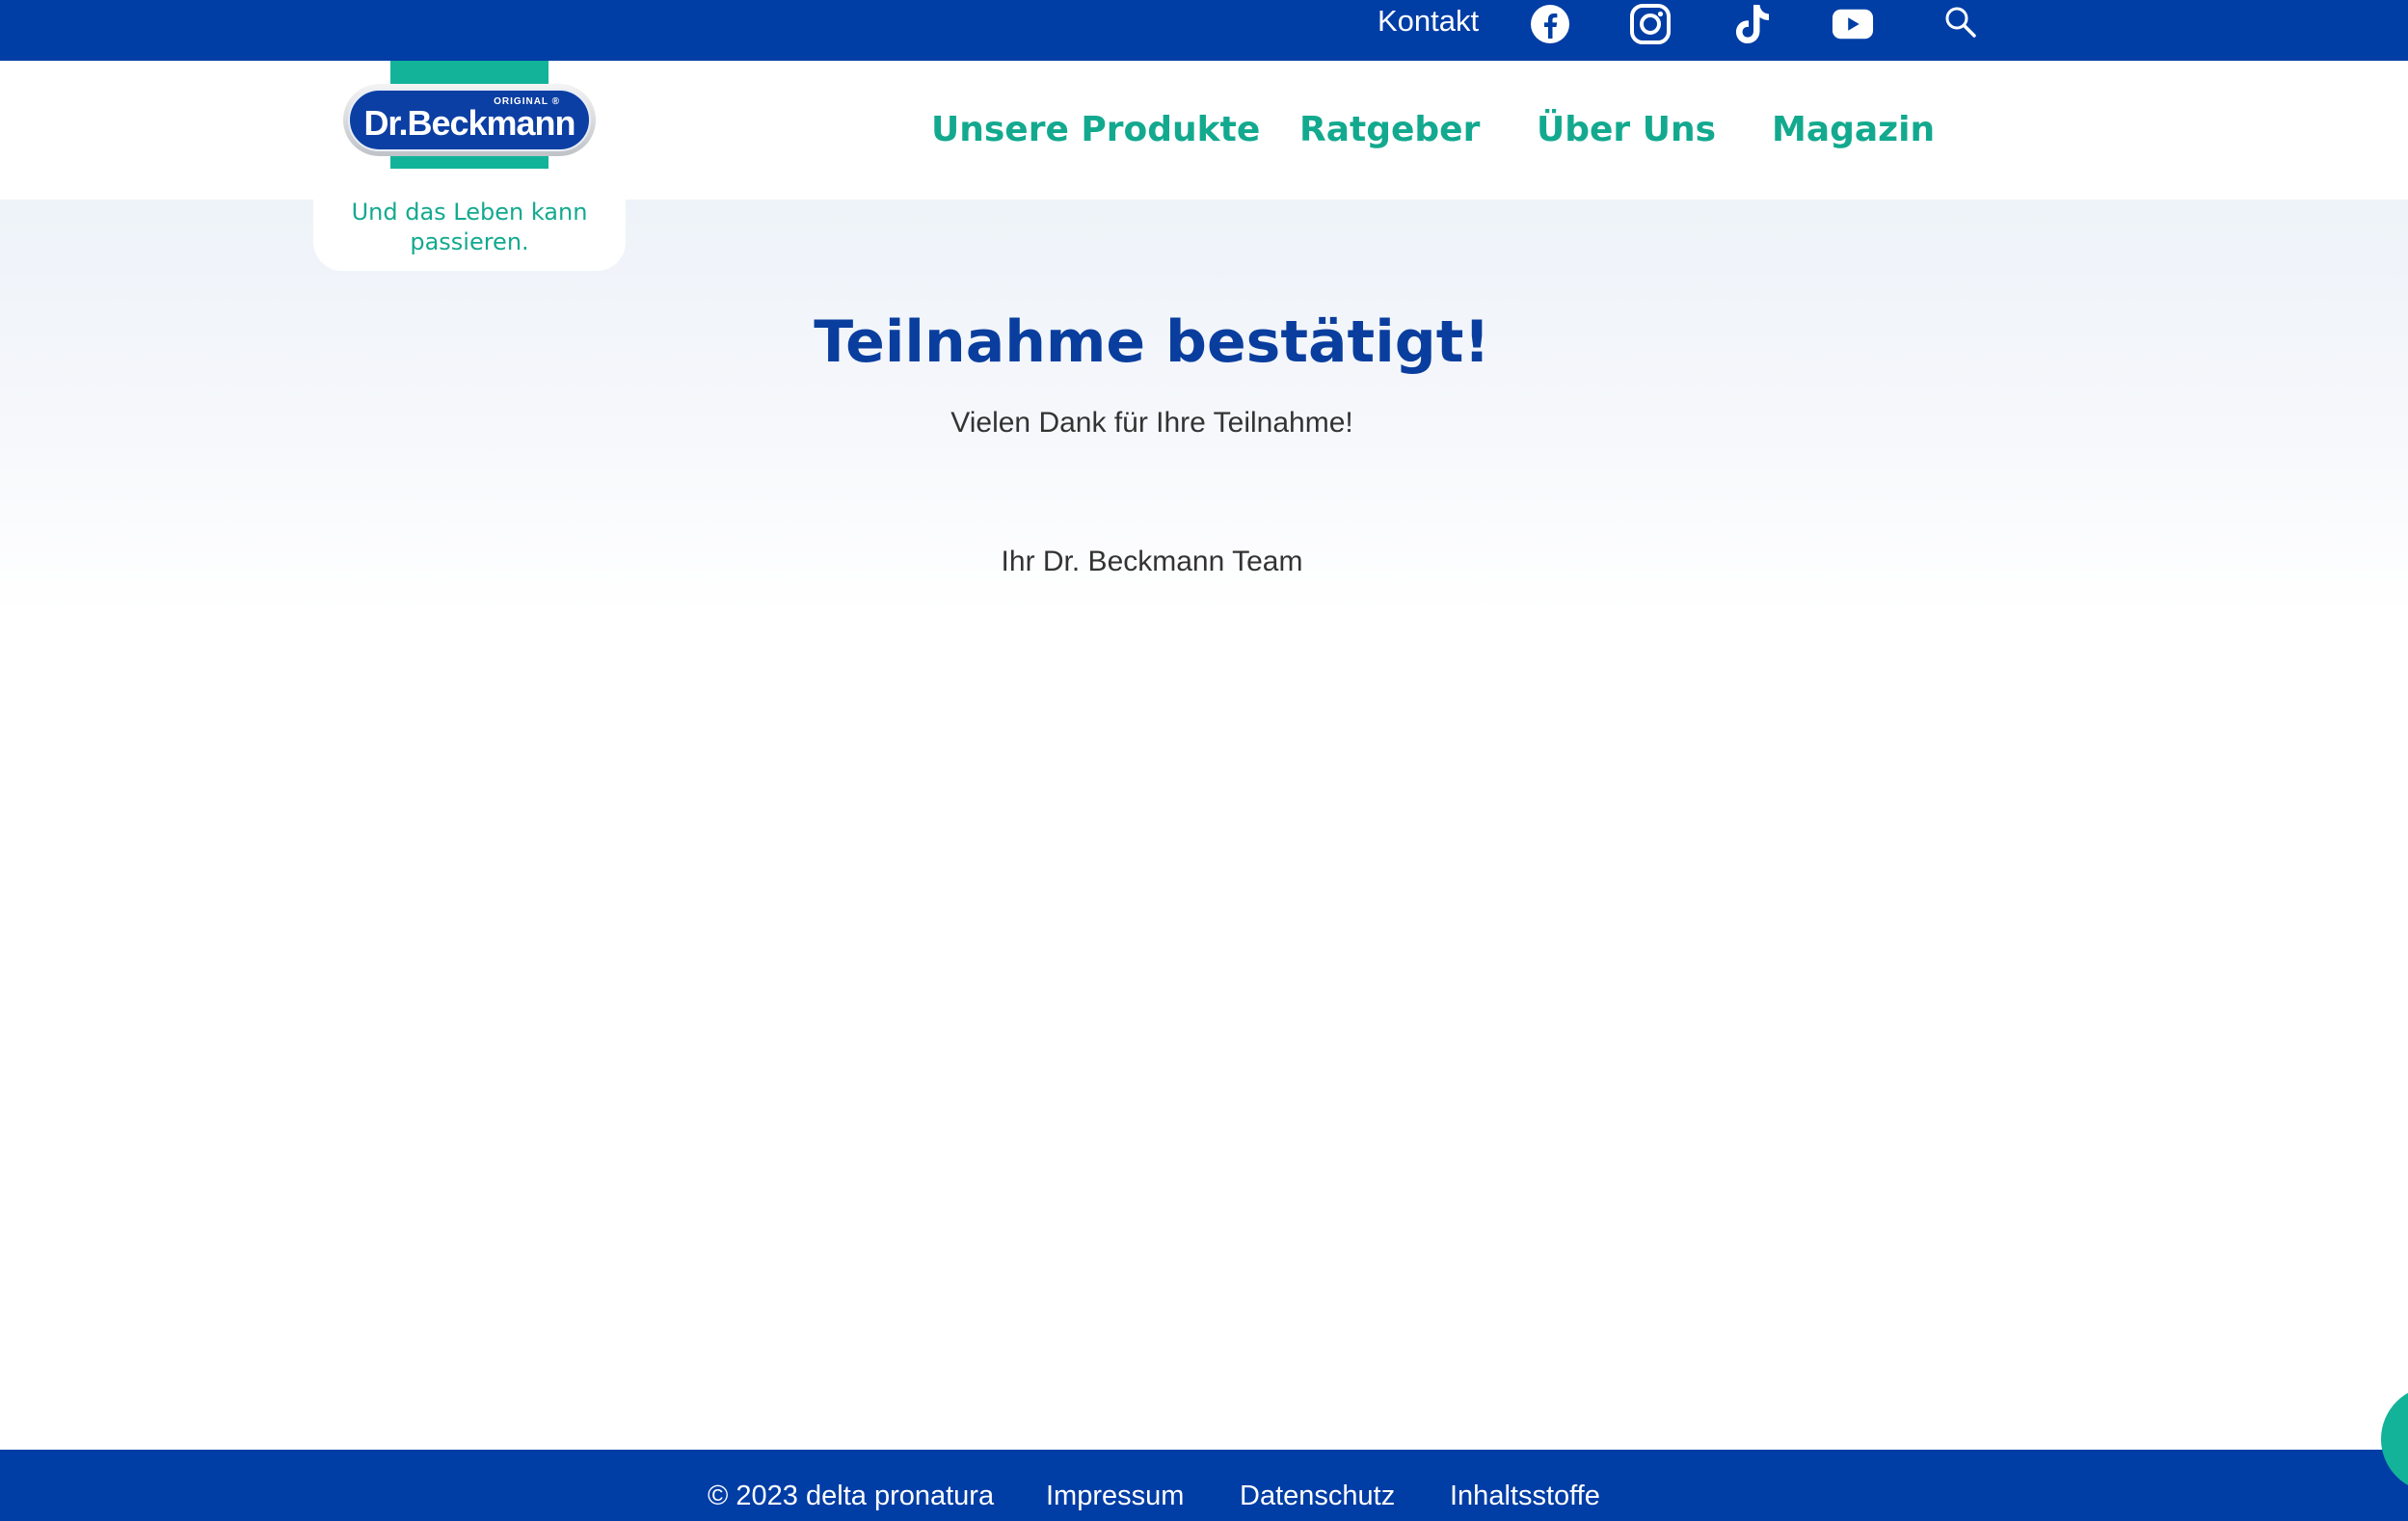 This screenshot has height=1521, width=2408. Describe the element at coordinates (1204, 1485) in the screenshot. I see `site-footer` at that location.